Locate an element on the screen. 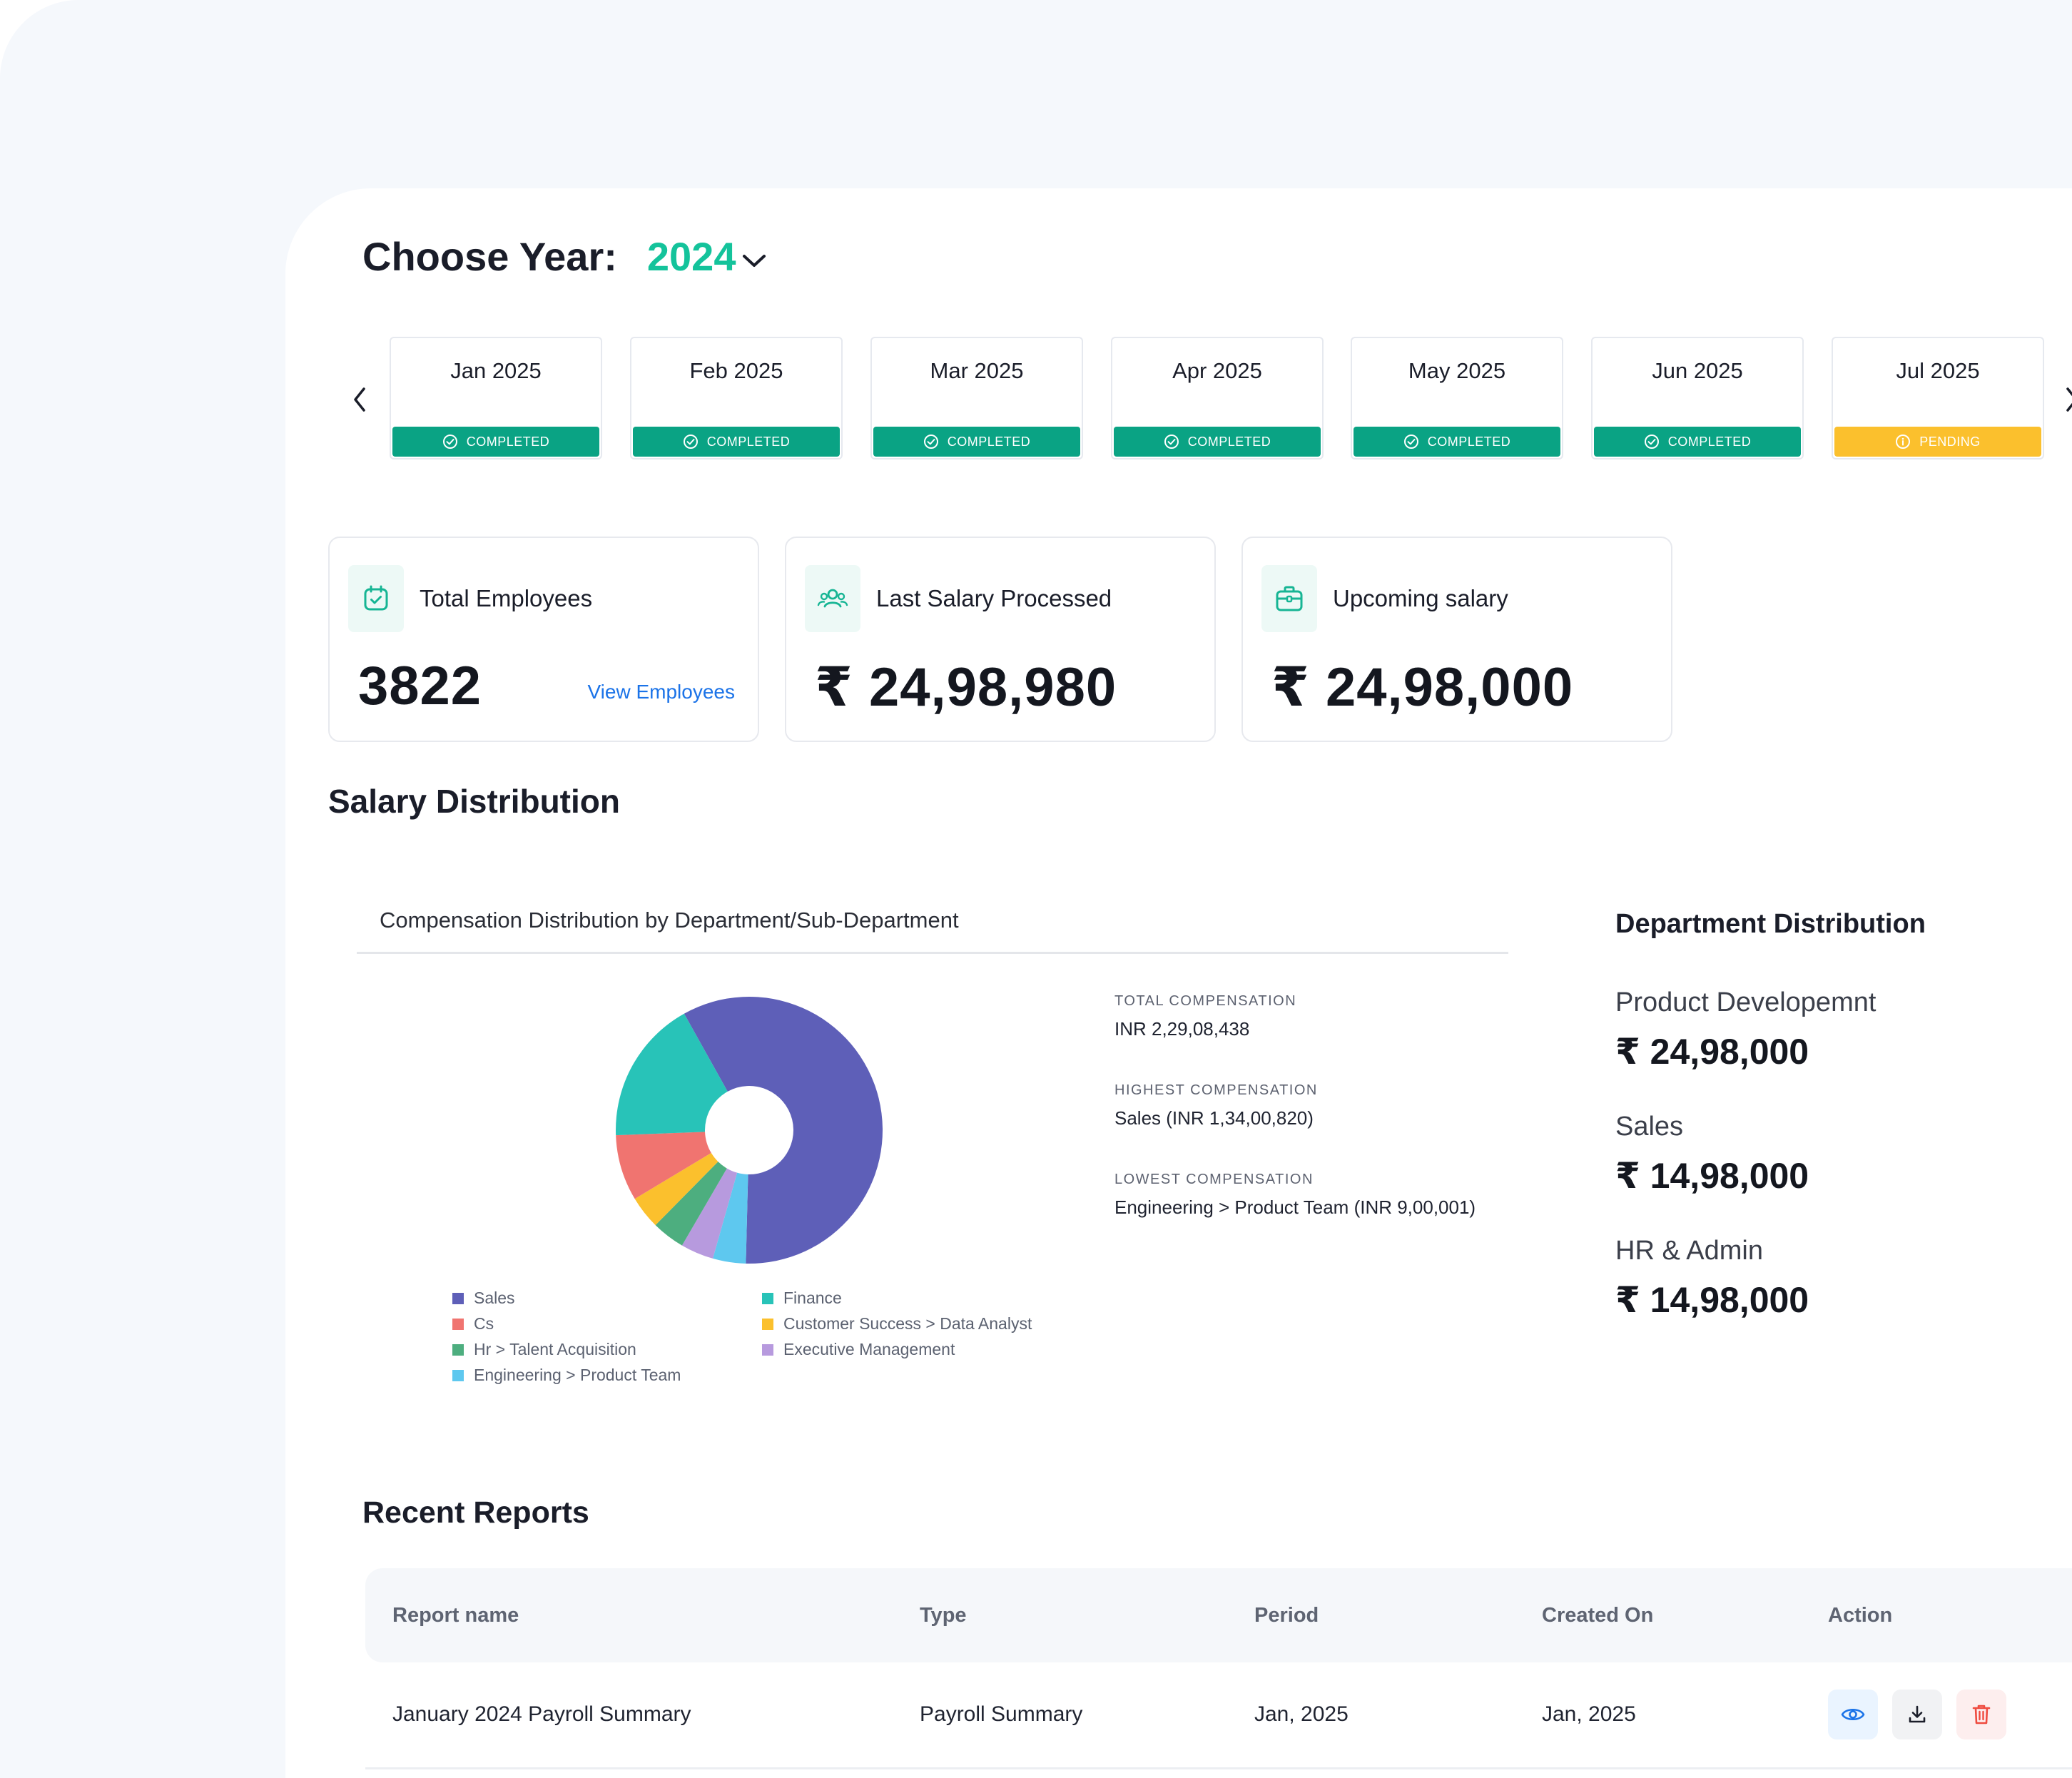 This screenshot has width=2072, height=1778. month-card-apr: Apr 2025 COMPLETED is located at coordinates (1217, 398).